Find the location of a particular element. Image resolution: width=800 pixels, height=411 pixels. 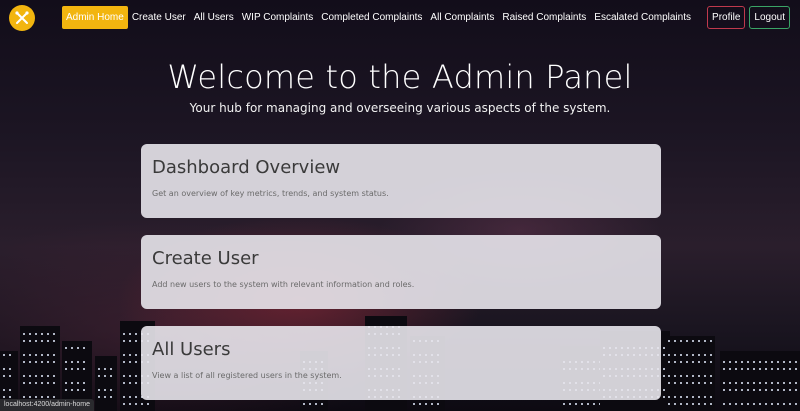

nav-raised-complaints: Raised Complaints is located at coordinates (544, 17).